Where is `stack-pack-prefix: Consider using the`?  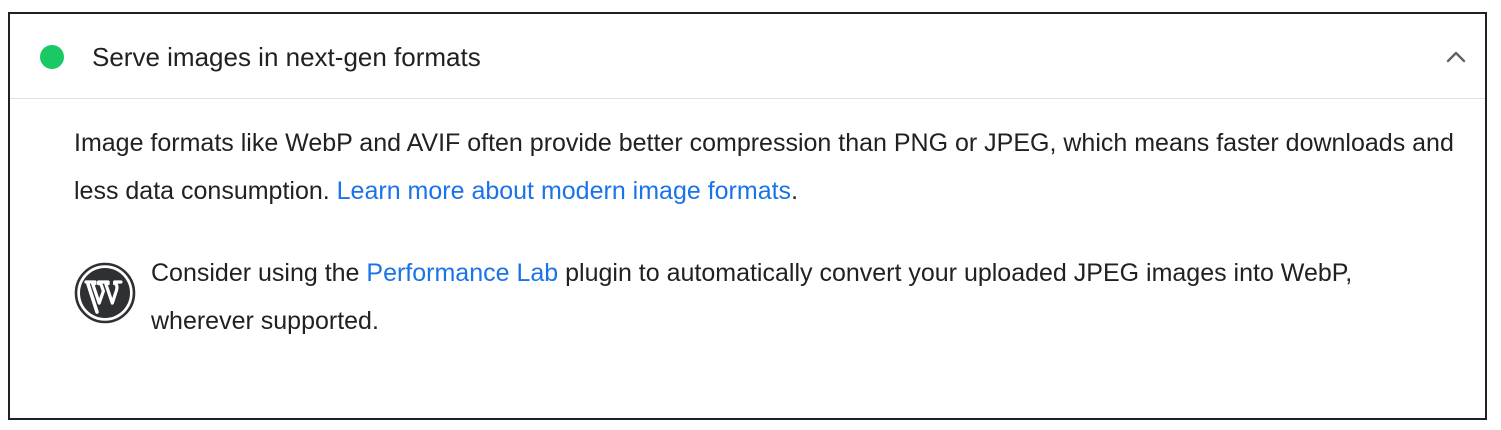 stack-pack-prefix: Consider using the is located at coordinates (259, 273).